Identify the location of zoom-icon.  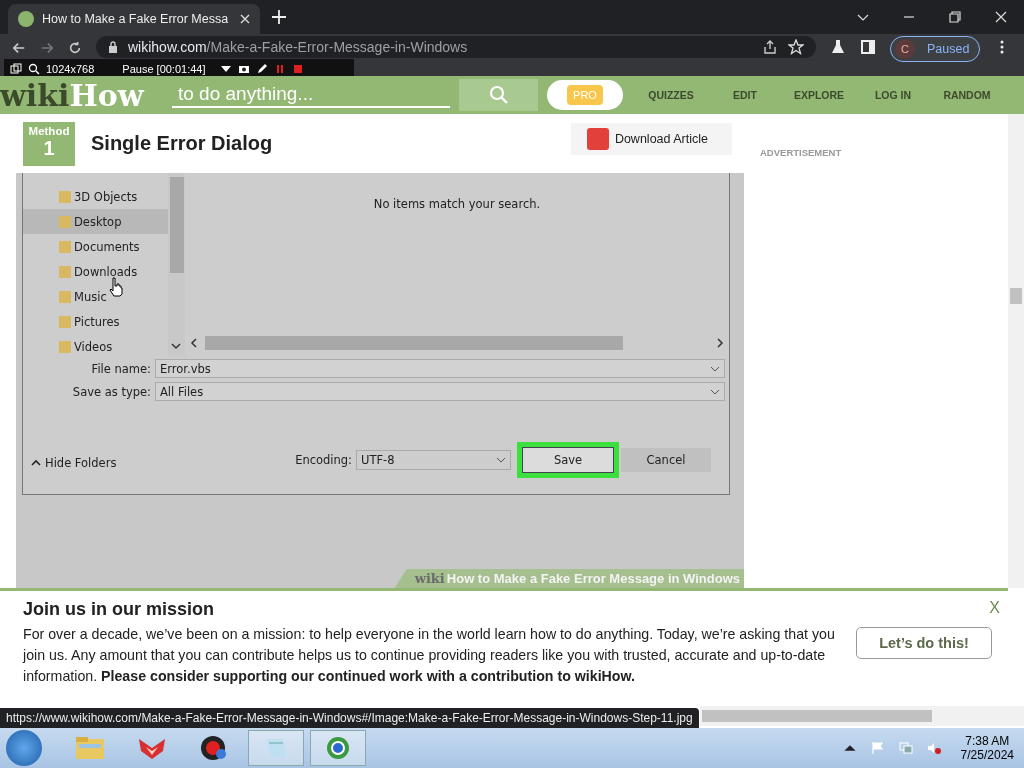
(34, 68).